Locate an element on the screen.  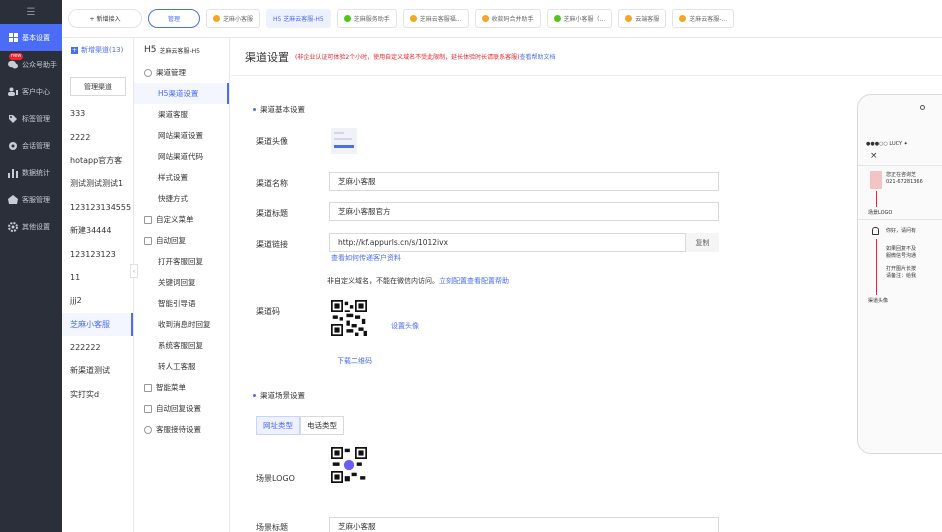
tab-url-type: 网址类型 is located at coordinates (278, 425).